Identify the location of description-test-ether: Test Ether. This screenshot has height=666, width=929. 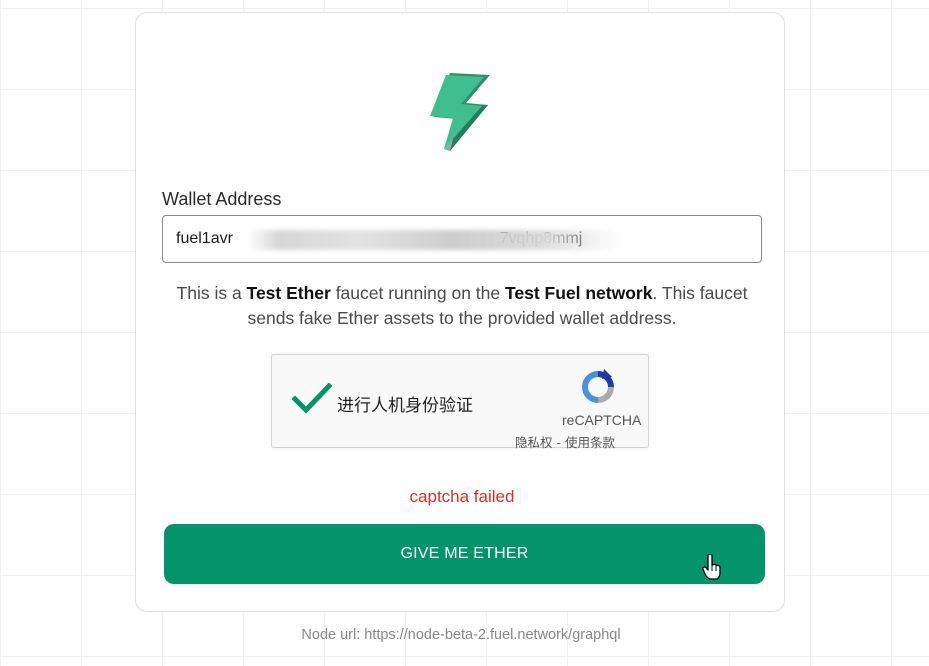
(288, 293).